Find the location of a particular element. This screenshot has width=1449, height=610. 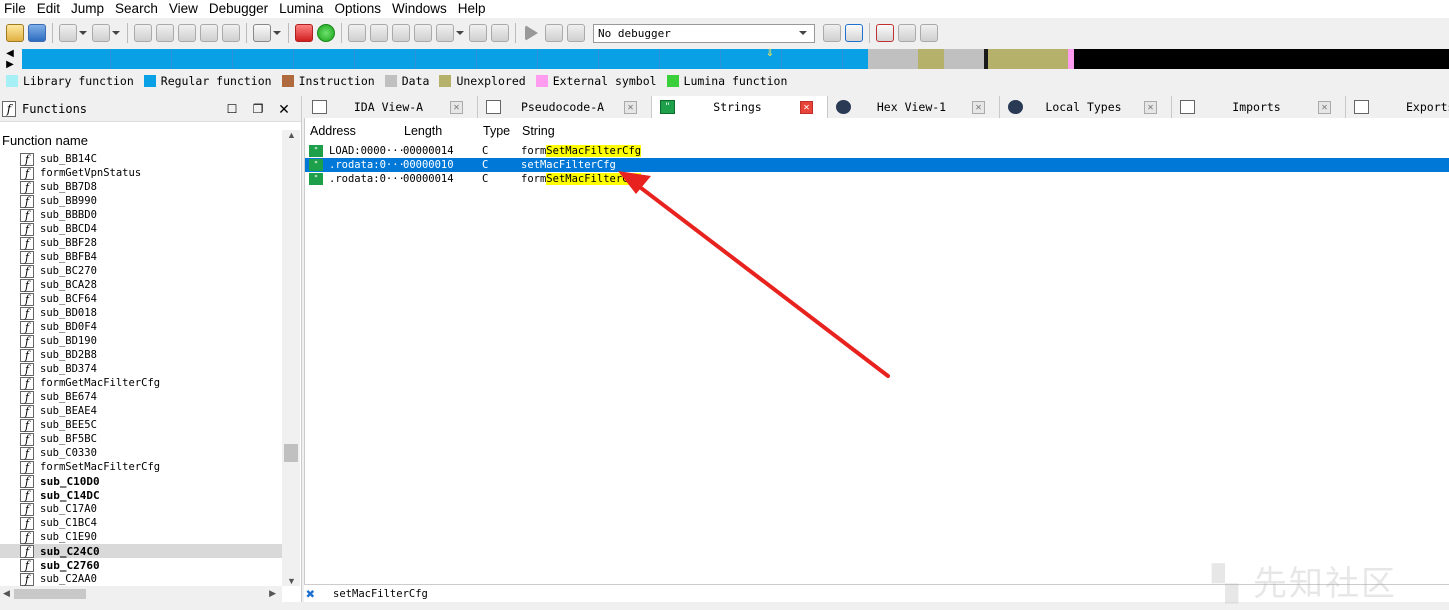

play-icon is located at coordinates (531, 33).